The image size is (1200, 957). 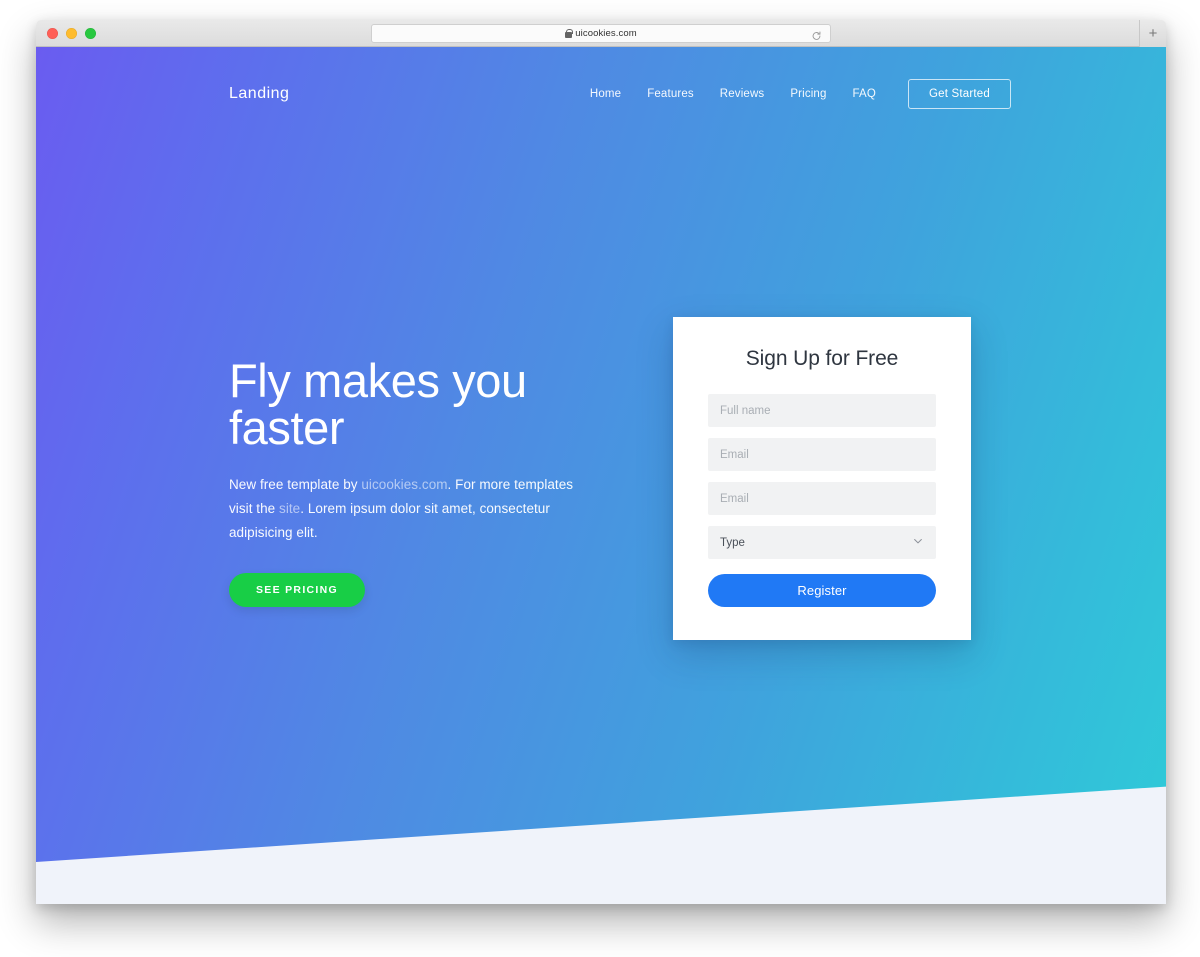 I want to click on signup-card-title: Sign Up for Free, so click(x=822, y=358).